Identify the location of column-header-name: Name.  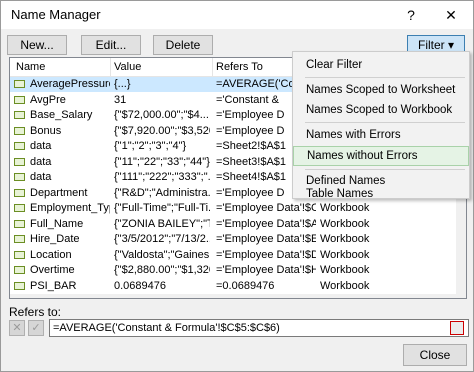
(30, 67).